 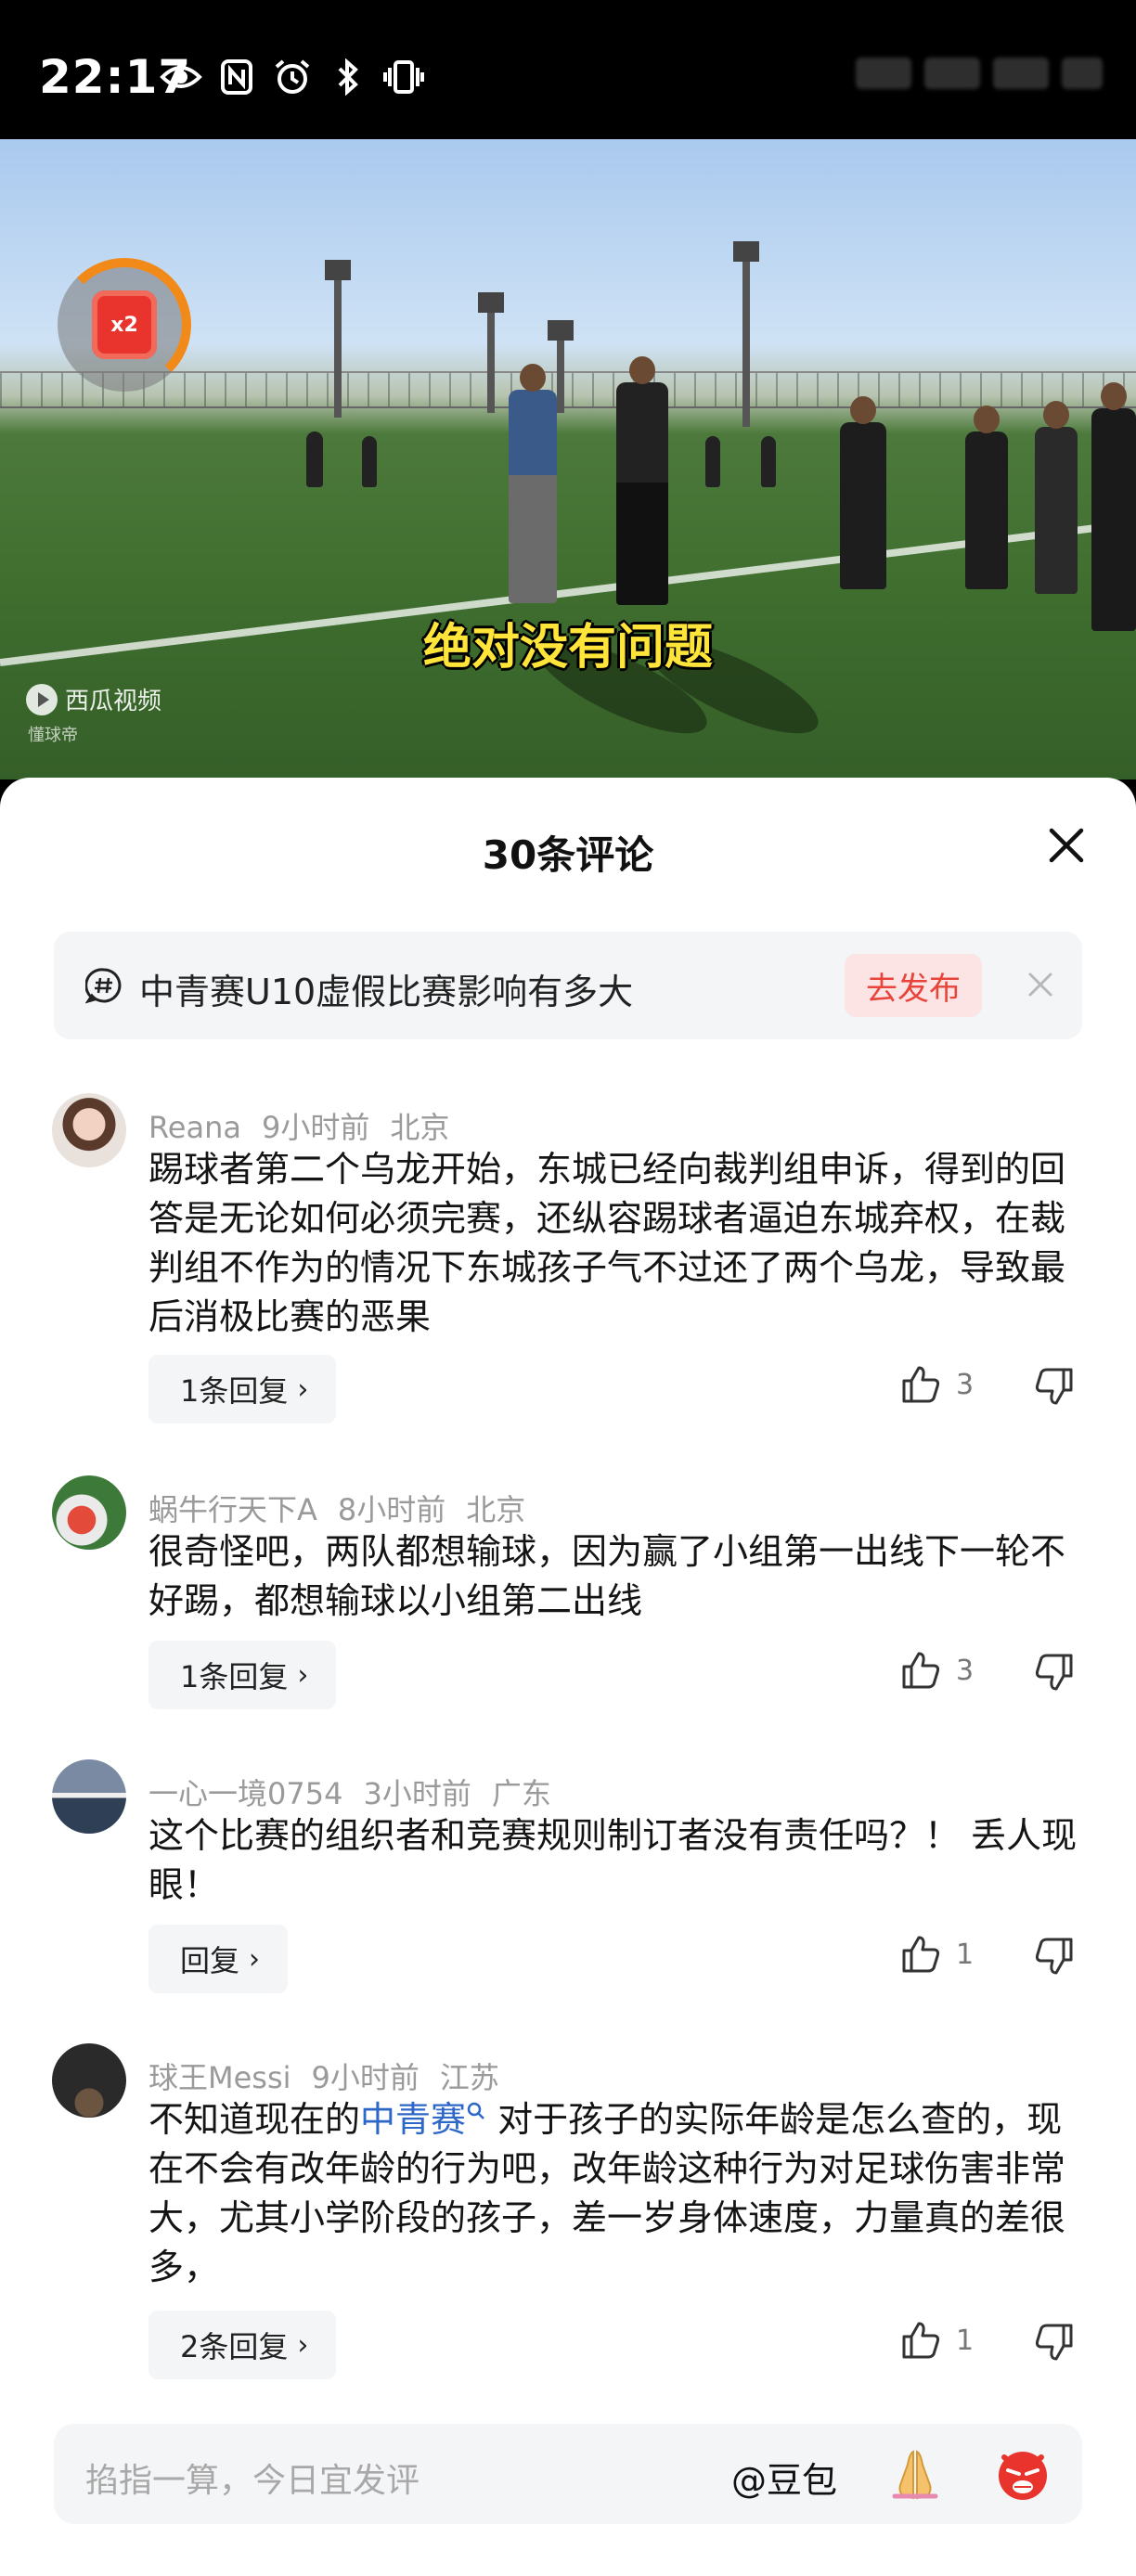 What do you see at coordinates (475, 2110) in the screenshot?
I see `search-icon` at bounding box center [475, 2110].